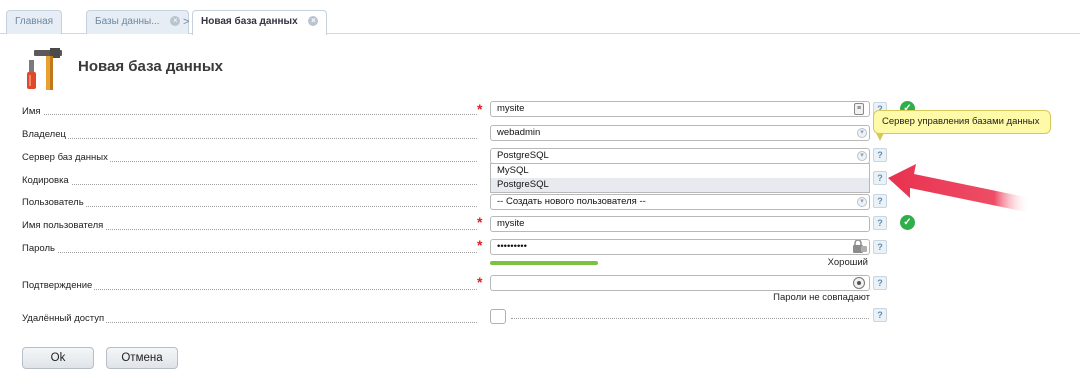 This screenshot has height=392, width=1080. Describe the element at coordinates (680, 171) in the screenshot. I see `dropdown-option-mysql: MySQL` at that location.